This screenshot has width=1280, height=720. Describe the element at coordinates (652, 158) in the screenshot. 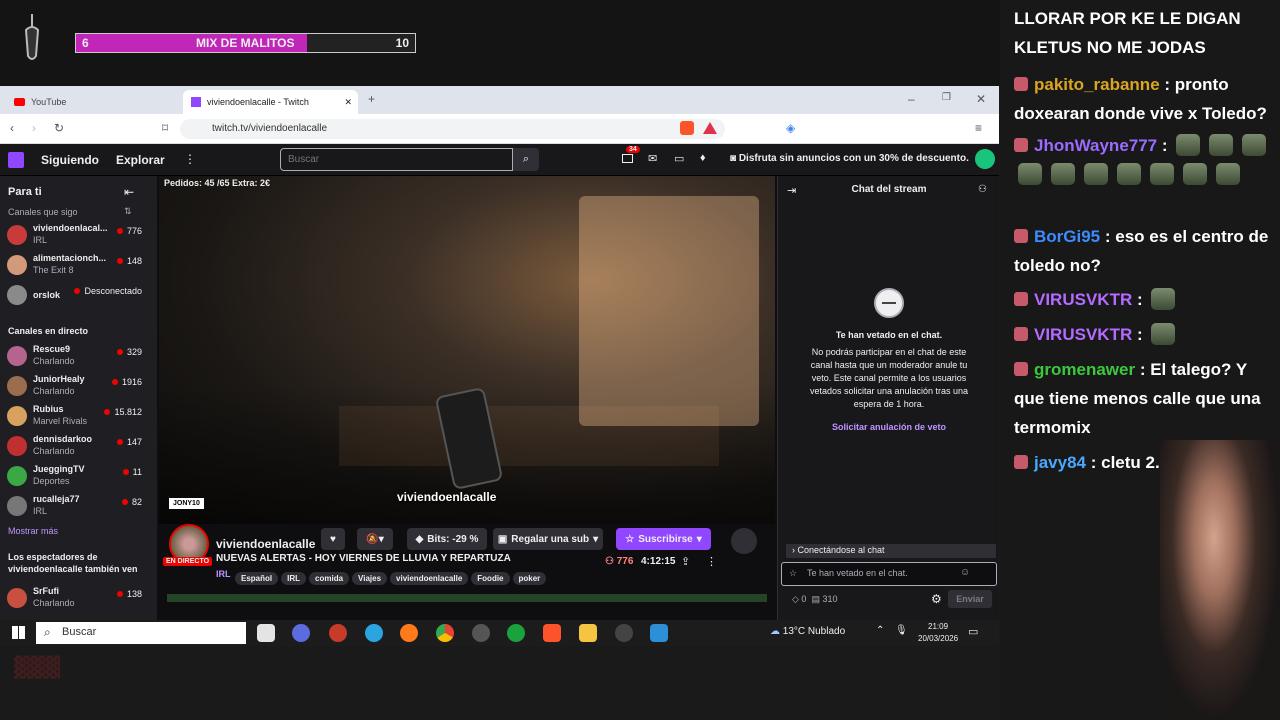

I see `mail-icon: ✉` at that location.